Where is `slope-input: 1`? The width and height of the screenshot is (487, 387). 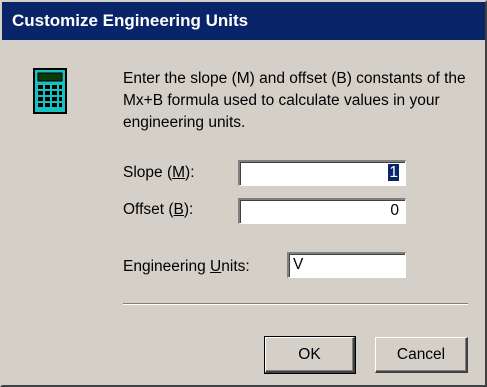 slope-input: 1 is located at coordinates (322, 173).